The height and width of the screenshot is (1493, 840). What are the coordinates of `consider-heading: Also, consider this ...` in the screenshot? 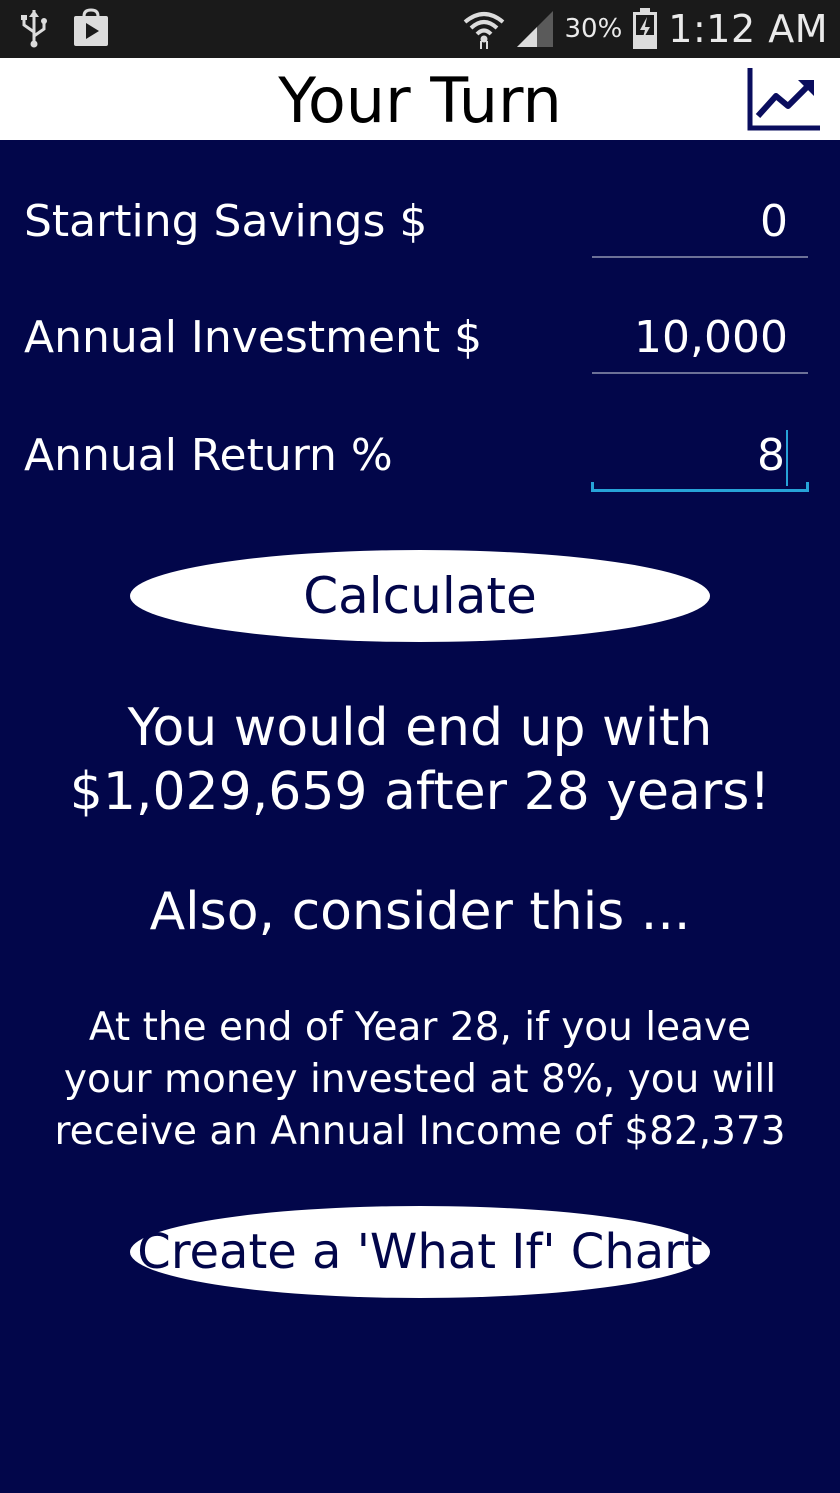 It's located at (420, 912).